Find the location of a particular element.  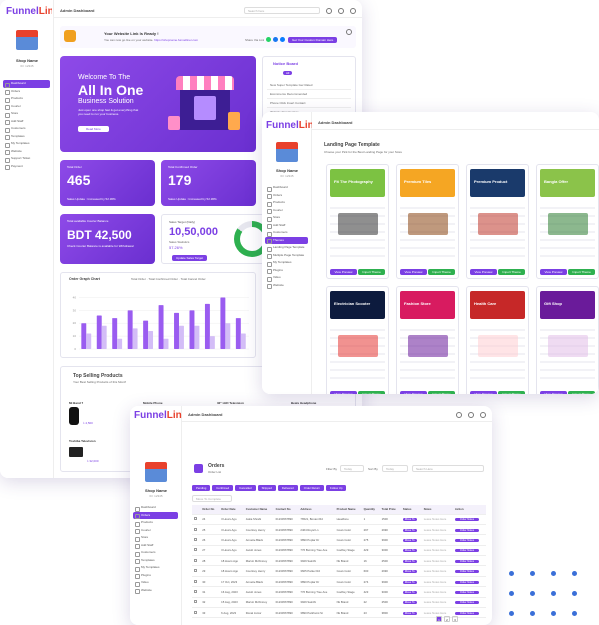

notice-tab-all: All is located at coordinates (288, 73).